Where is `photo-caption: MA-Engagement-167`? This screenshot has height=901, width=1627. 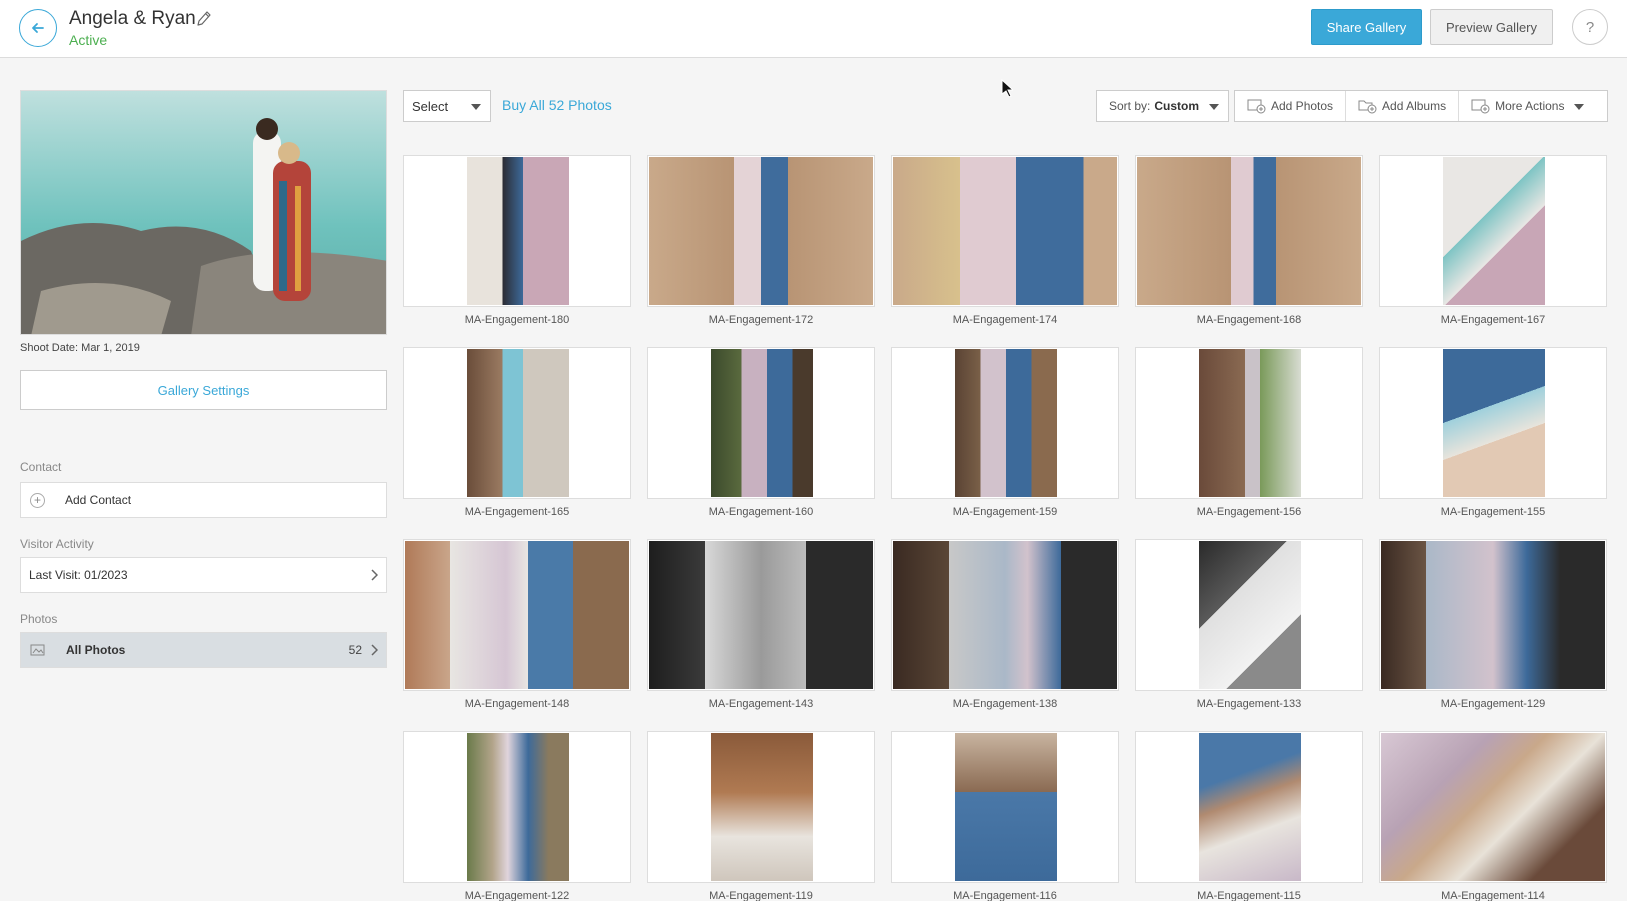 photo-caption: MA-Engagement-167 is located at coordinates (1493, 320).